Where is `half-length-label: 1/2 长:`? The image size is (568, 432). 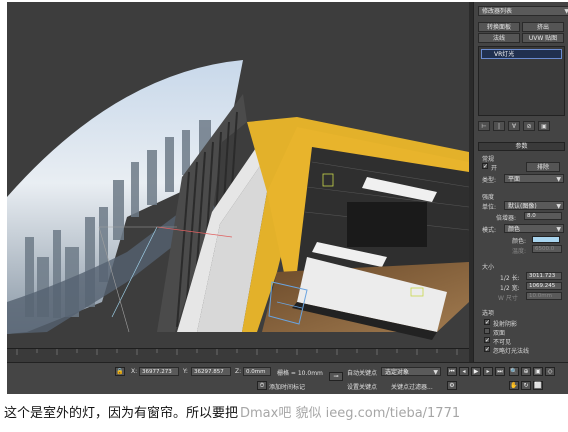
half-length-label: 1/2 长: is located at coordinates (510, 278).